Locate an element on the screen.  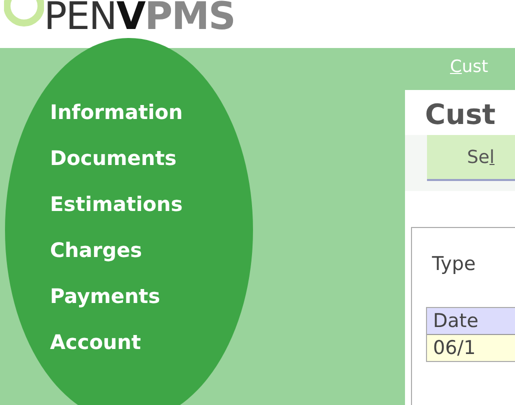
page-title: Cust is located at coordinates (461, 114).